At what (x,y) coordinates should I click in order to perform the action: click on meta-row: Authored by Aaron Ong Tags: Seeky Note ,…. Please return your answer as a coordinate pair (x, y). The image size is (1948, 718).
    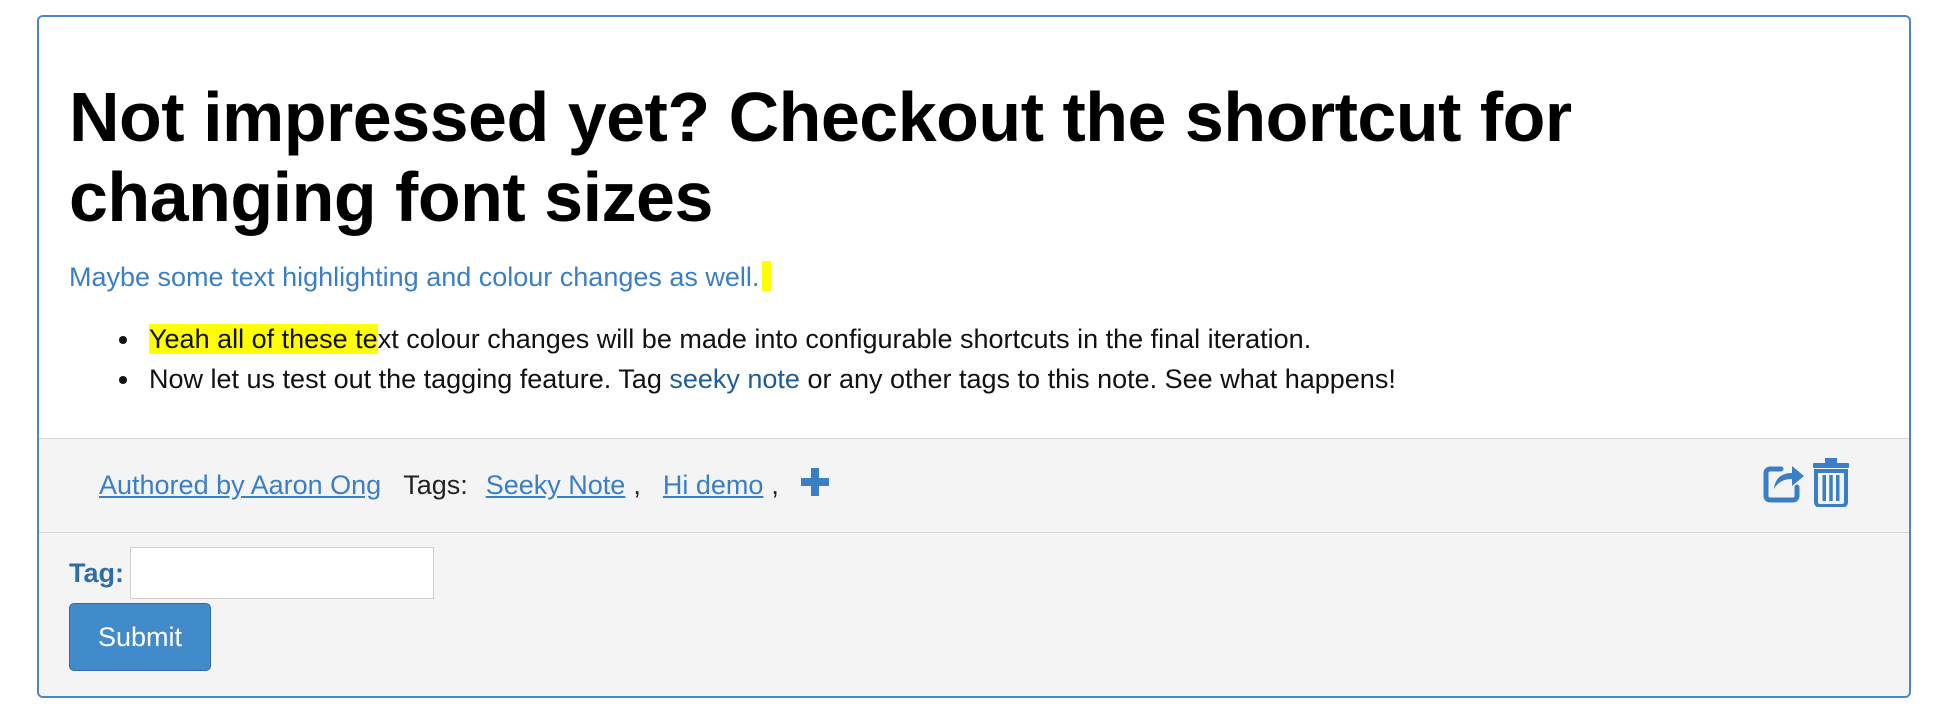
    Looking at the image, I should click on (464, 485).